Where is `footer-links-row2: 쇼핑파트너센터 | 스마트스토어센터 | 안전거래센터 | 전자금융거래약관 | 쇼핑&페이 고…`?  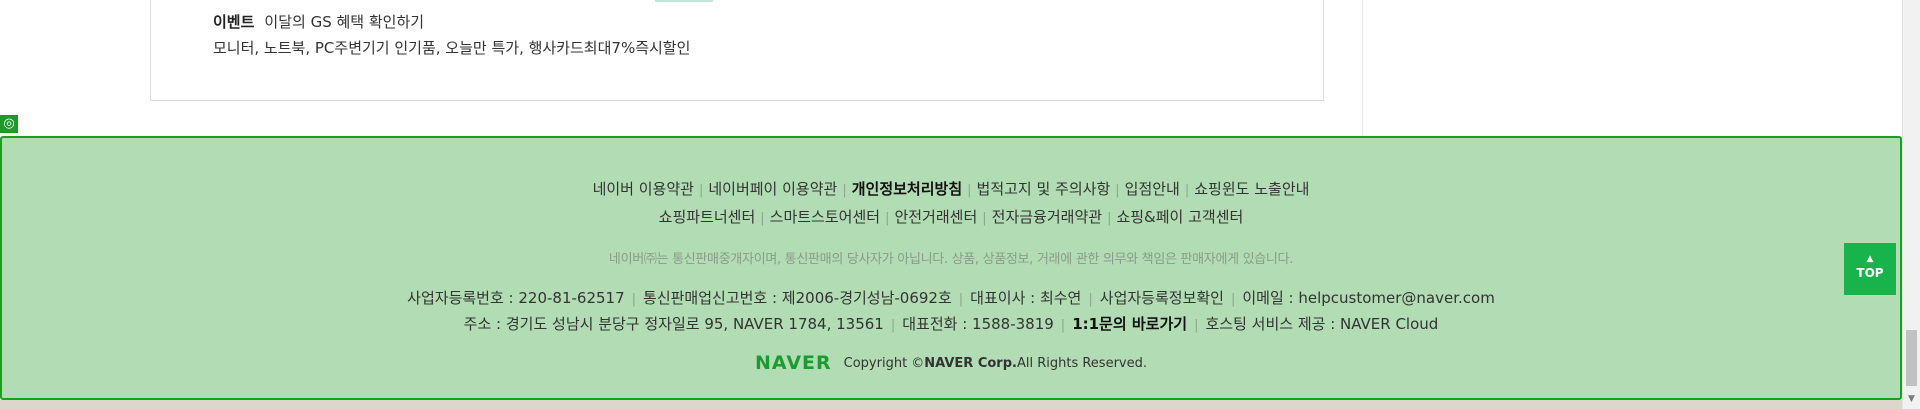 footer-links-row2: 쇼핑파트너센터 | 스마트스토어센터 | 안전거래센터 | 전자금융거래약관 | 쇼핑&페이 고… is located at coordinates (951, 216).